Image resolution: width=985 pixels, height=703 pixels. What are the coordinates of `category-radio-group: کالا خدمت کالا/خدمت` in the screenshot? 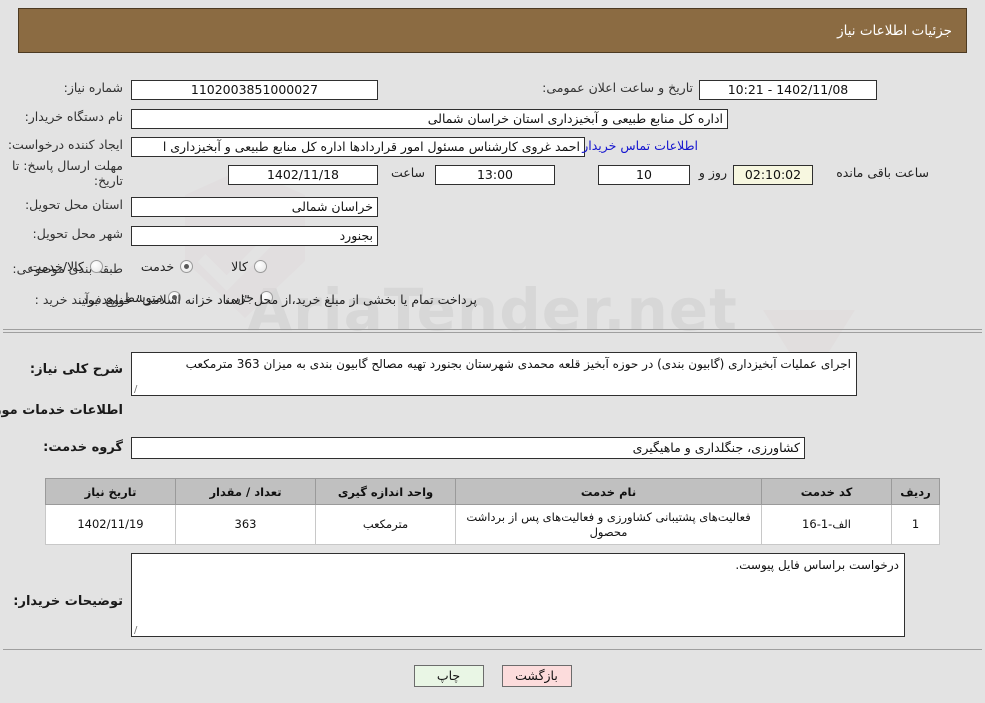 It's located at (149, 266).